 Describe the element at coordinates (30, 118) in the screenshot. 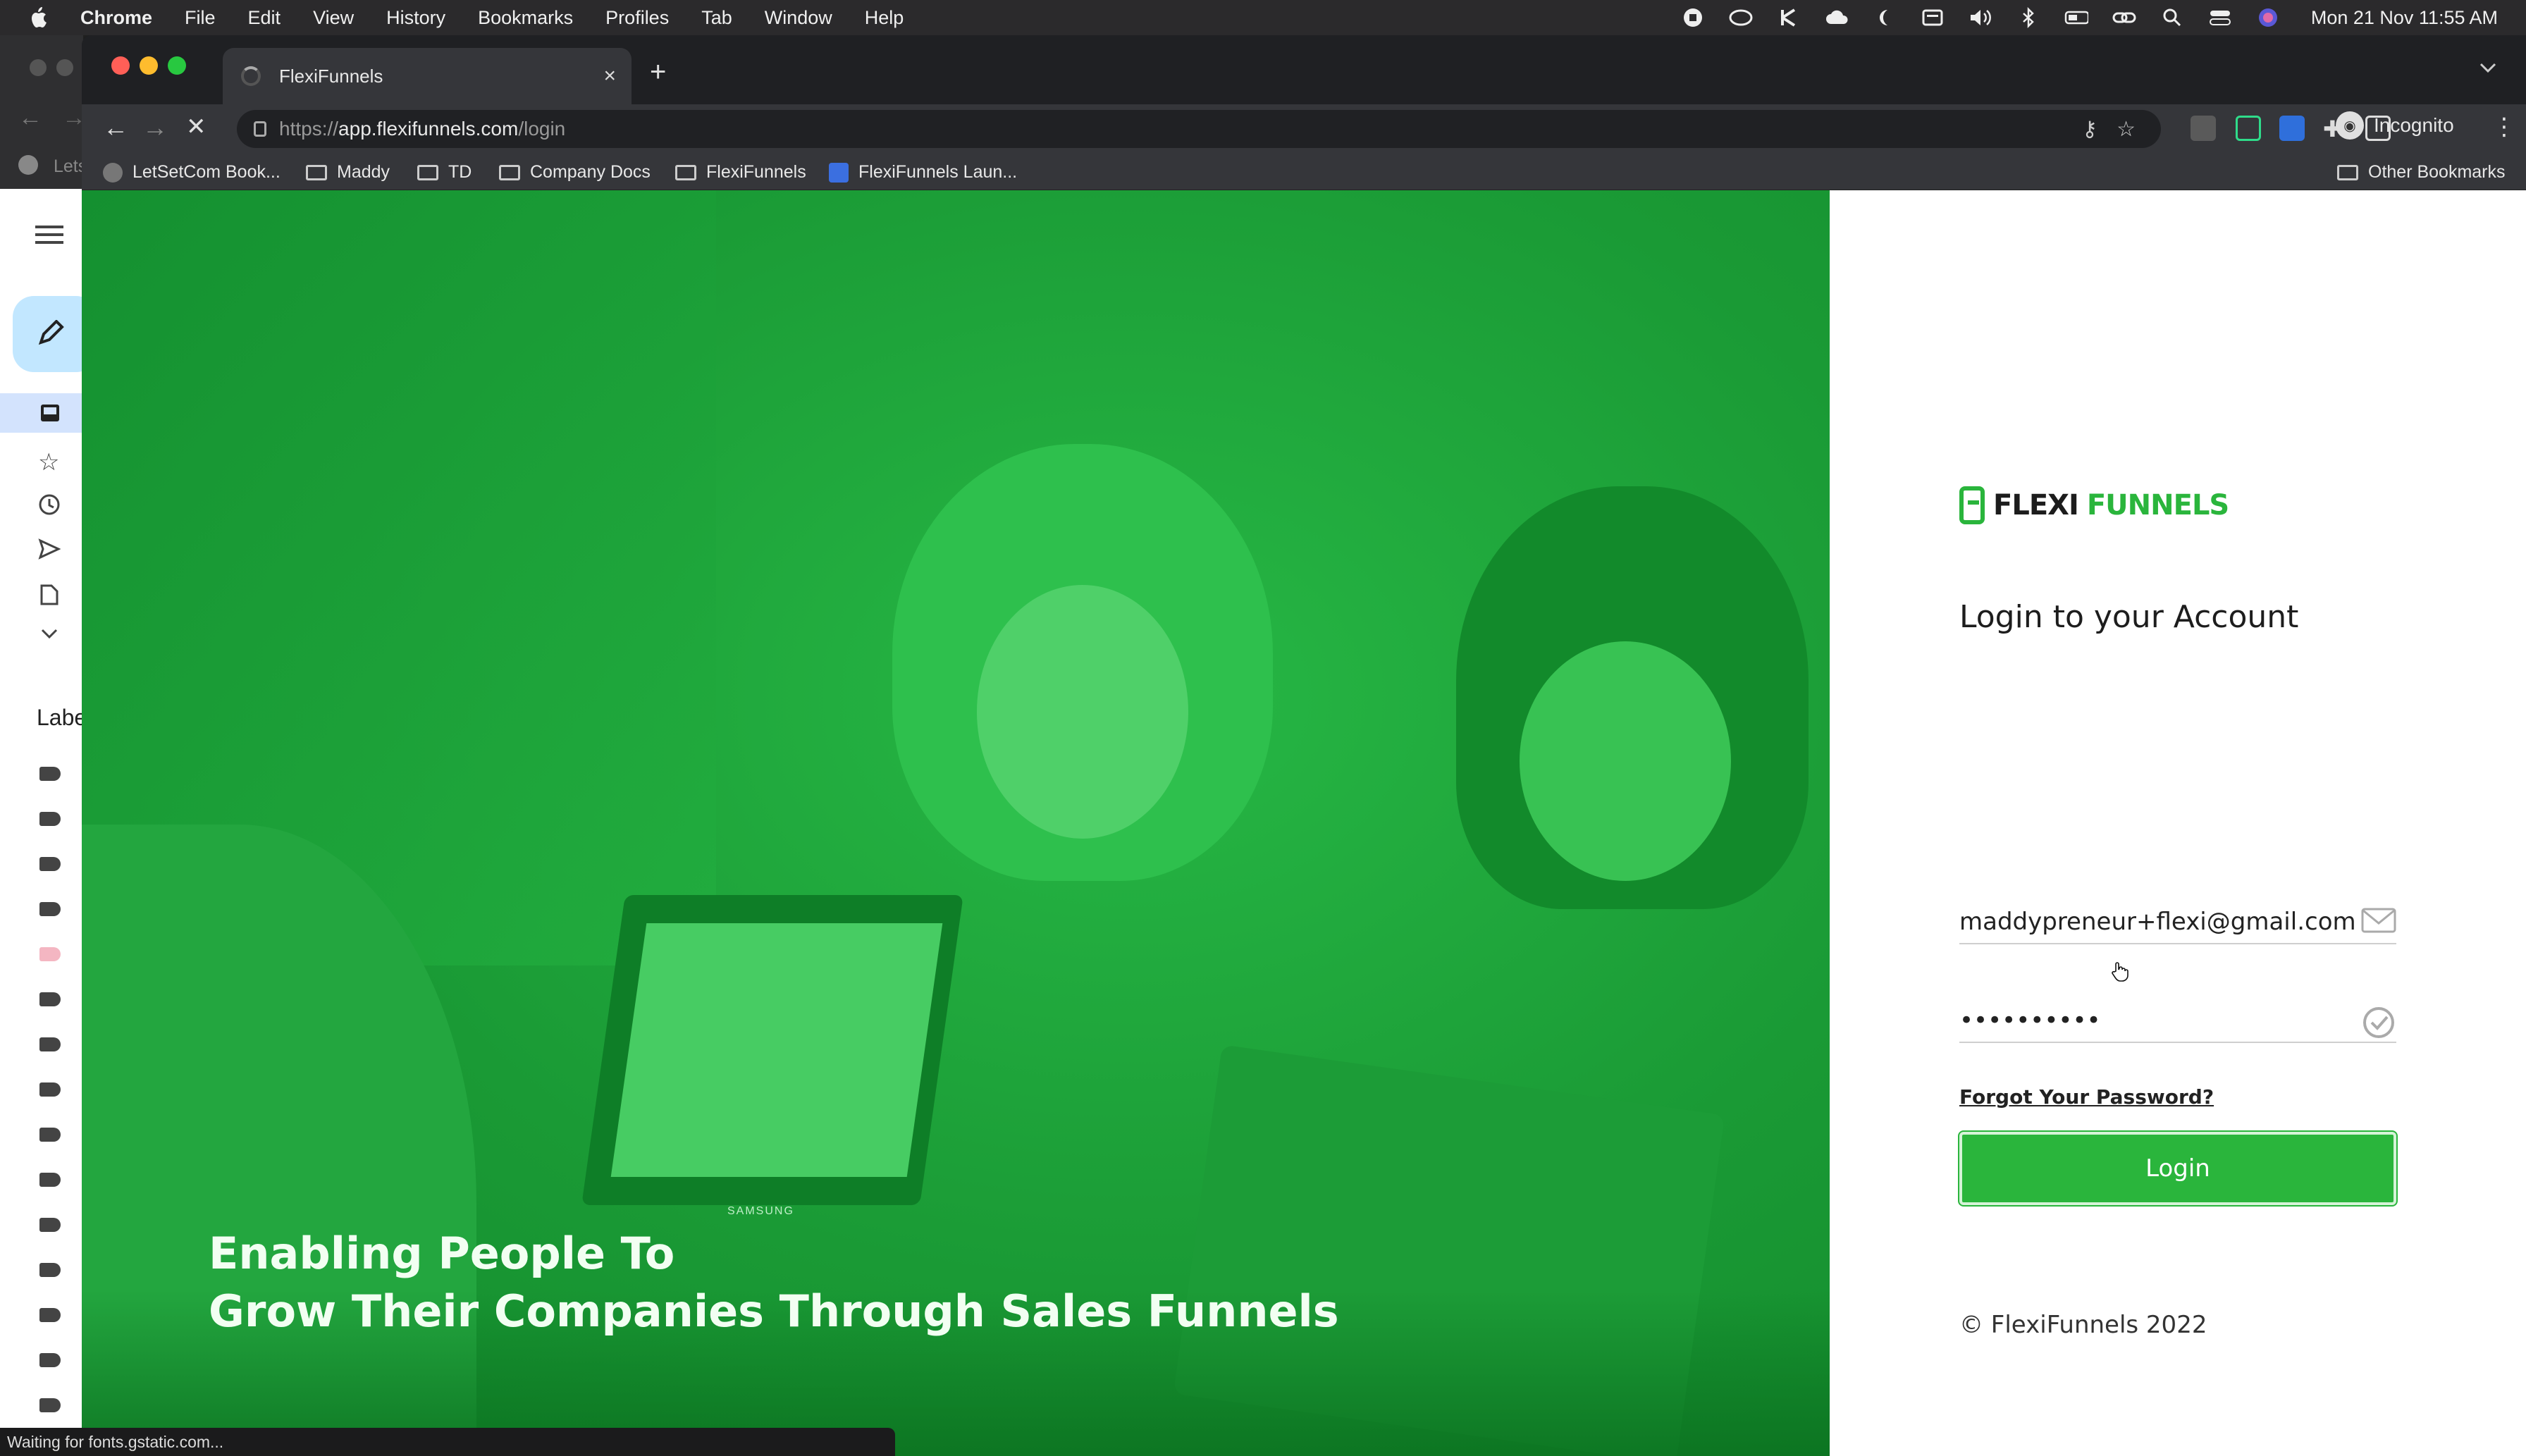

I see `back-window-back-icon: ←` at that location.